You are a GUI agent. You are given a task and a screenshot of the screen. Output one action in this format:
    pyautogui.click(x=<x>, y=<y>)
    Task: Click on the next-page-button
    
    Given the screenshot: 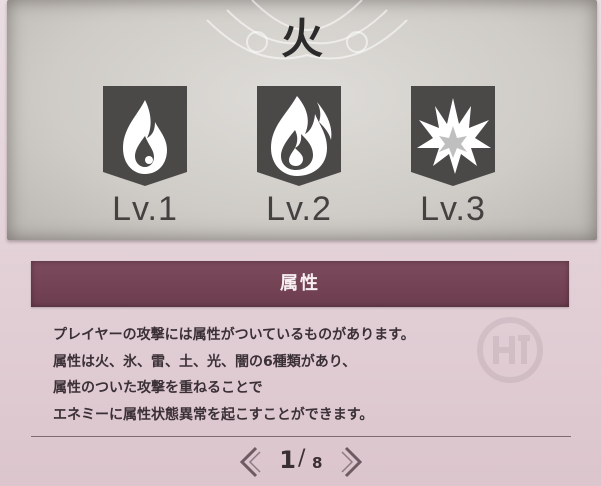 What is the action you would take?
    pyautogui.click(x=353, y=462)
    